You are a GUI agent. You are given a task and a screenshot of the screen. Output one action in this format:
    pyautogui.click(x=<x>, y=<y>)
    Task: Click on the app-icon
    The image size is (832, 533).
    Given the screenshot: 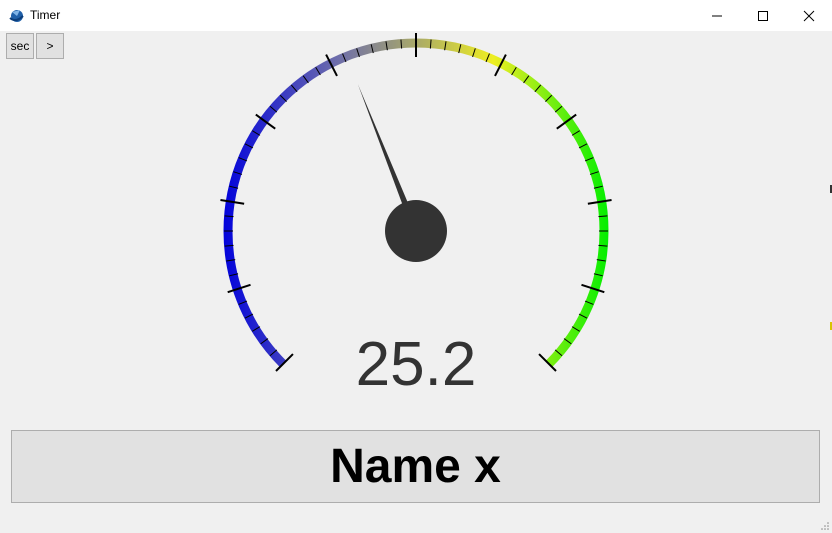 What is the action you would take?
    pyautogui.click(x=16, y=16)
    